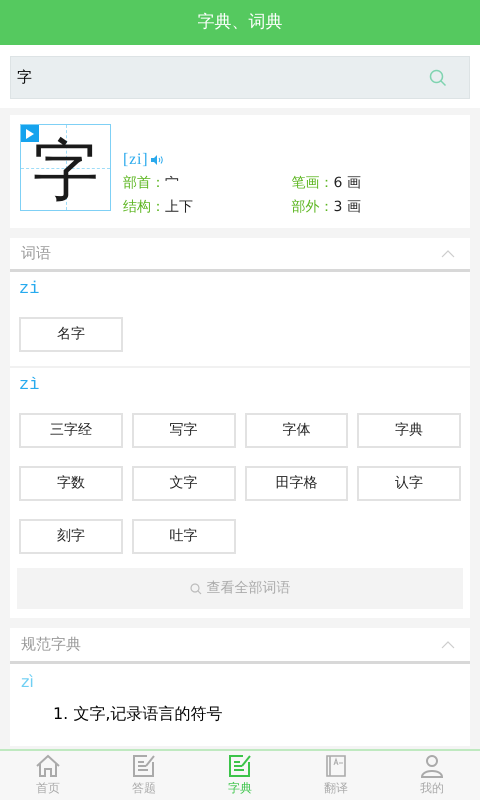 The width and height of the screenshot is (480, 800). Describe the element at coordinates (179, 207) in the screenshot. I see `info-value: 上下` at that location.